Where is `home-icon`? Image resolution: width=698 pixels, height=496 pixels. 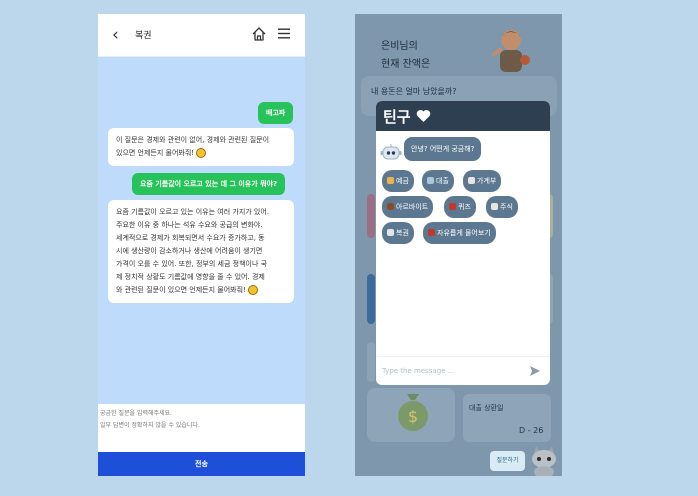 home-icon is located at coordinates (259, 34).